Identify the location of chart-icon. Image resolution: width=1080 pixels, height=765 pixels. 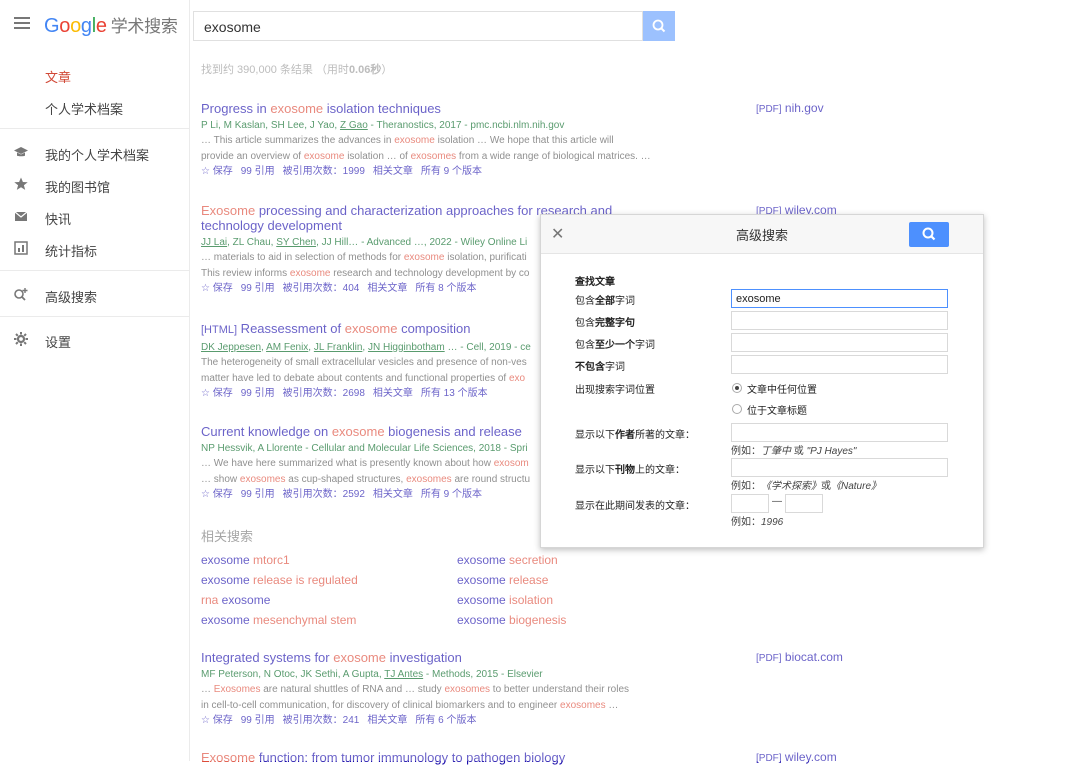
(21, 248).